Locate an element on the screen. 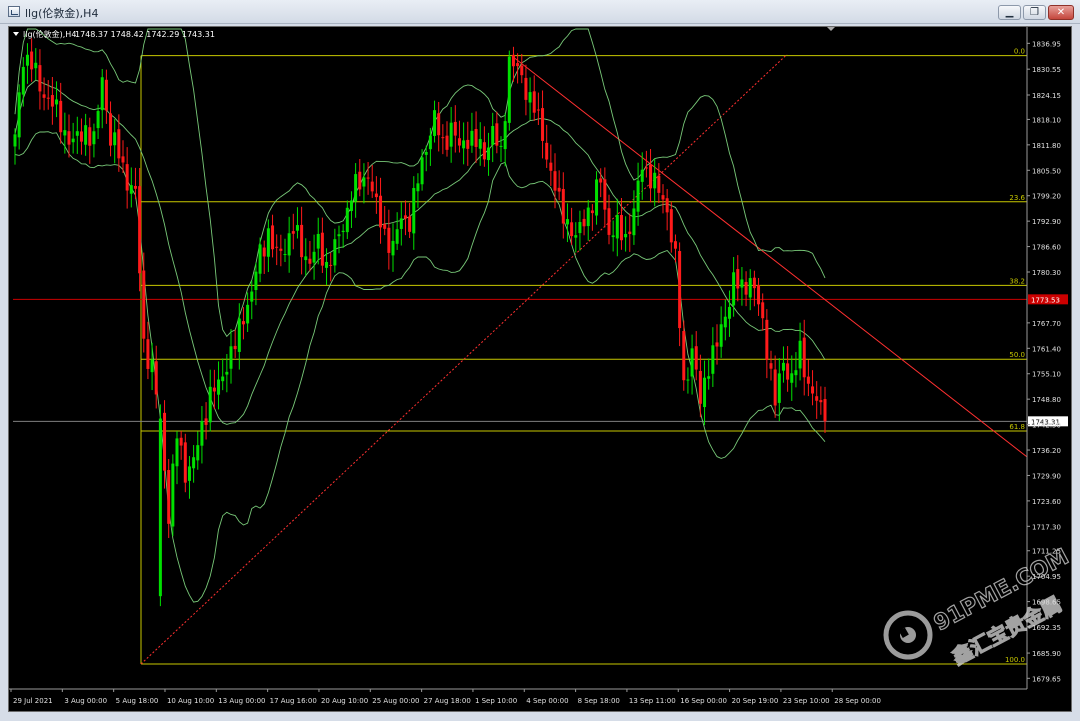  price-tick-label: 1717.30 is located at coordinates (1046, 527).